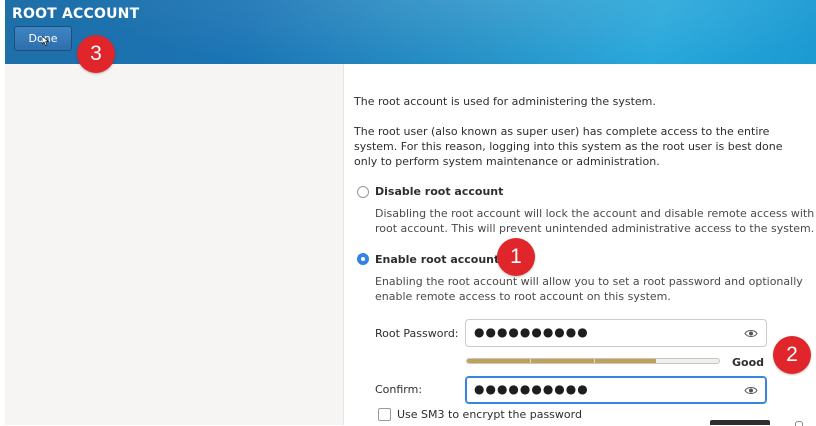 This screenshot has height=426, width=816. What do you see at coordinates (410, 32) in the screenshot?
I see `header-bar: ROOT ACCOUNT Done` at bounding box center [410, 32].